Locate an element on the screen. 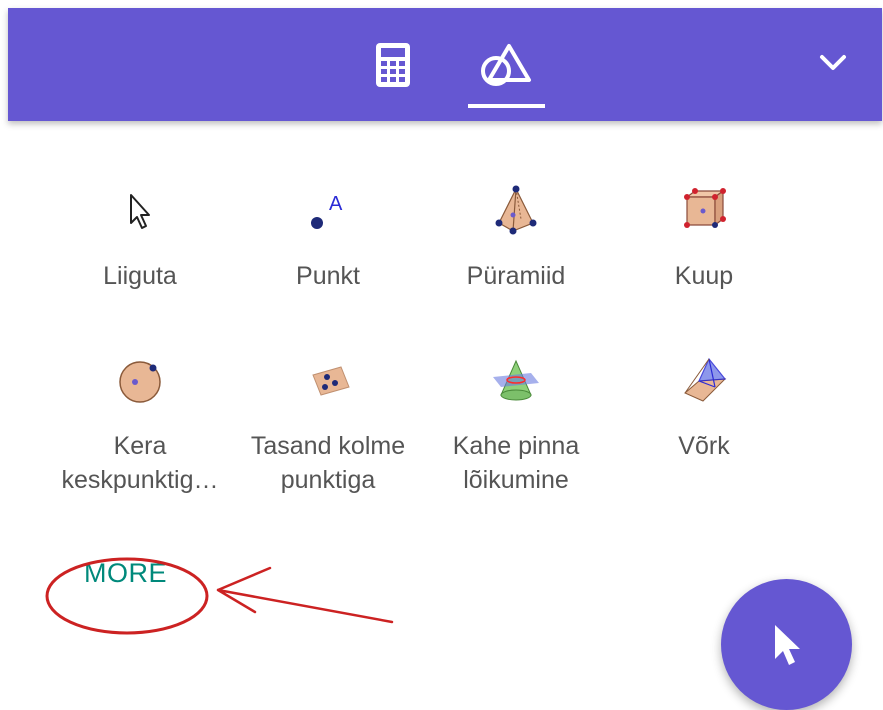 Image resolution: width=883 pixels, height=710 pixels. tool-label: Punkt is located at coordinates (328, 276).